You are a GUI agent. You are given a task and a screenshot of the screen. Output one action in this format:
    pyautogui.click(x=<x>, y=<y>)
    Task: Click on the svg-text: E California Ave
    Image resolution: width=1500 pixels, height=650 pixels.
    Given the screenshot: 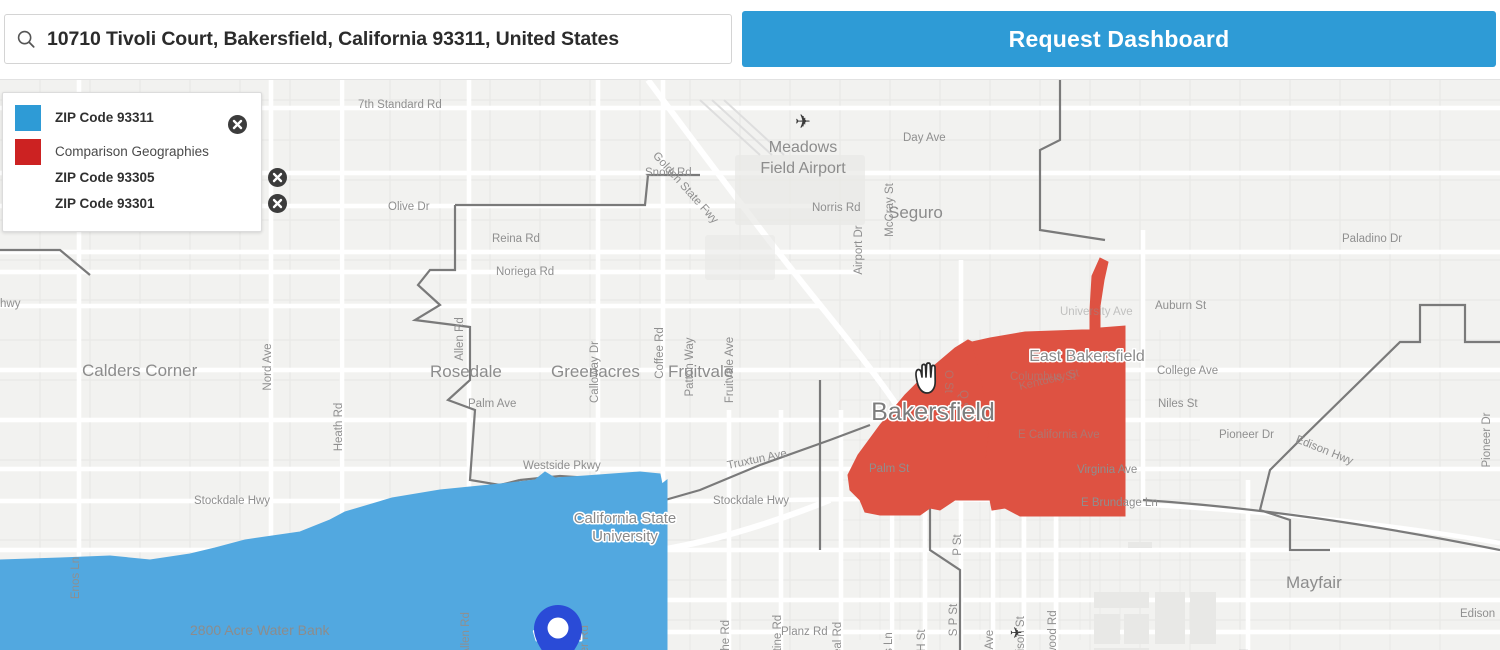 What is the action you would take?
    pyautogui.click(x=1059, y=435)
    